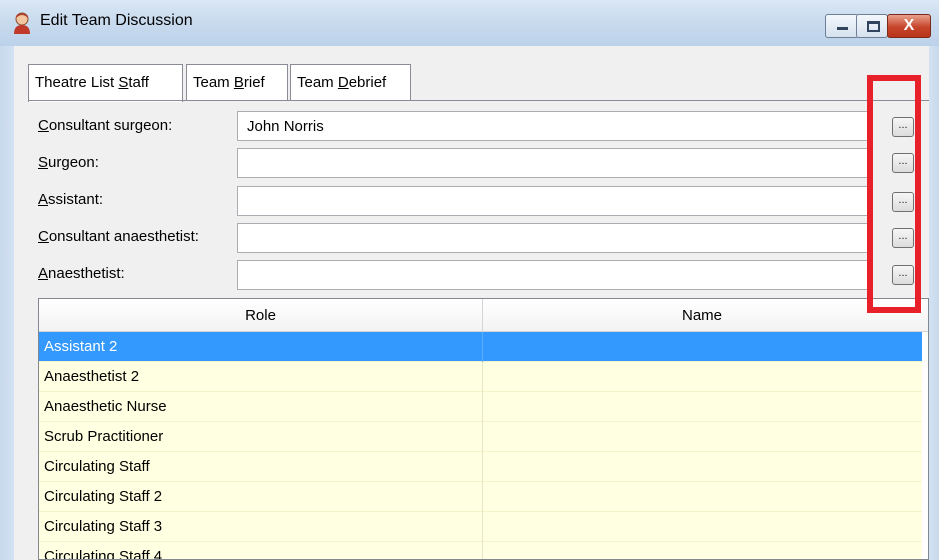 Image resolution: width=939 pixels, height=560 pixels. I want to click on tab-theatre-list-staff: Theatre List Staff, so click(105, 83).